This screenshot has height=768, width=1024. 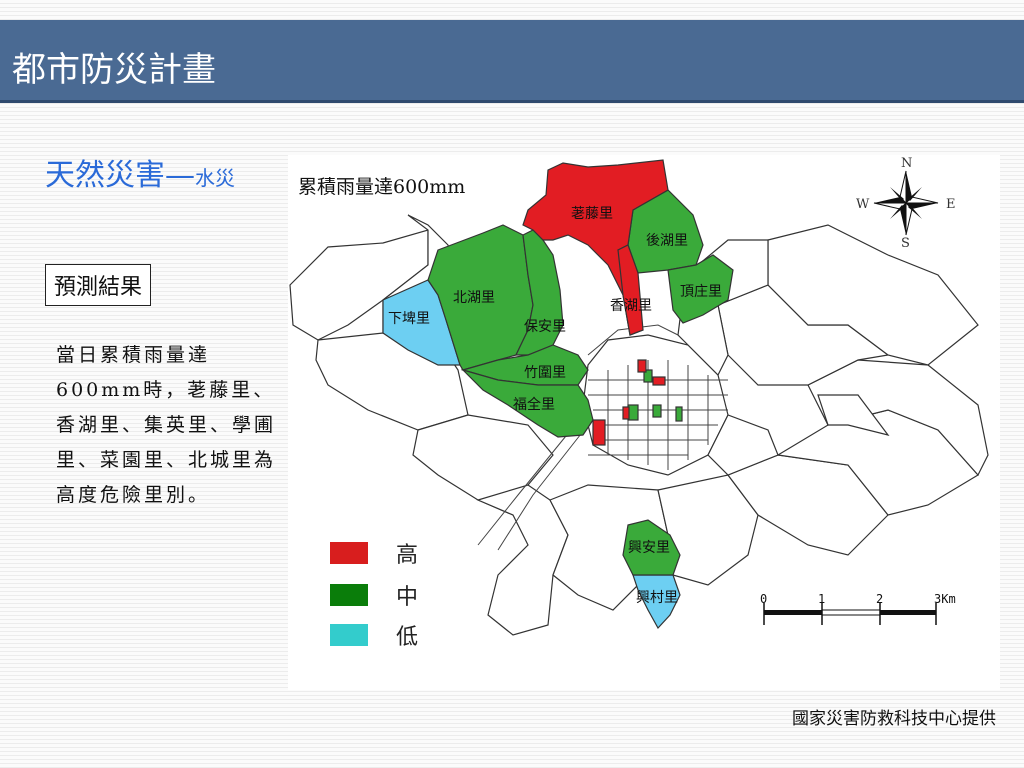 I want to click on legend-label-high: 高, so click(x=407, y=555).